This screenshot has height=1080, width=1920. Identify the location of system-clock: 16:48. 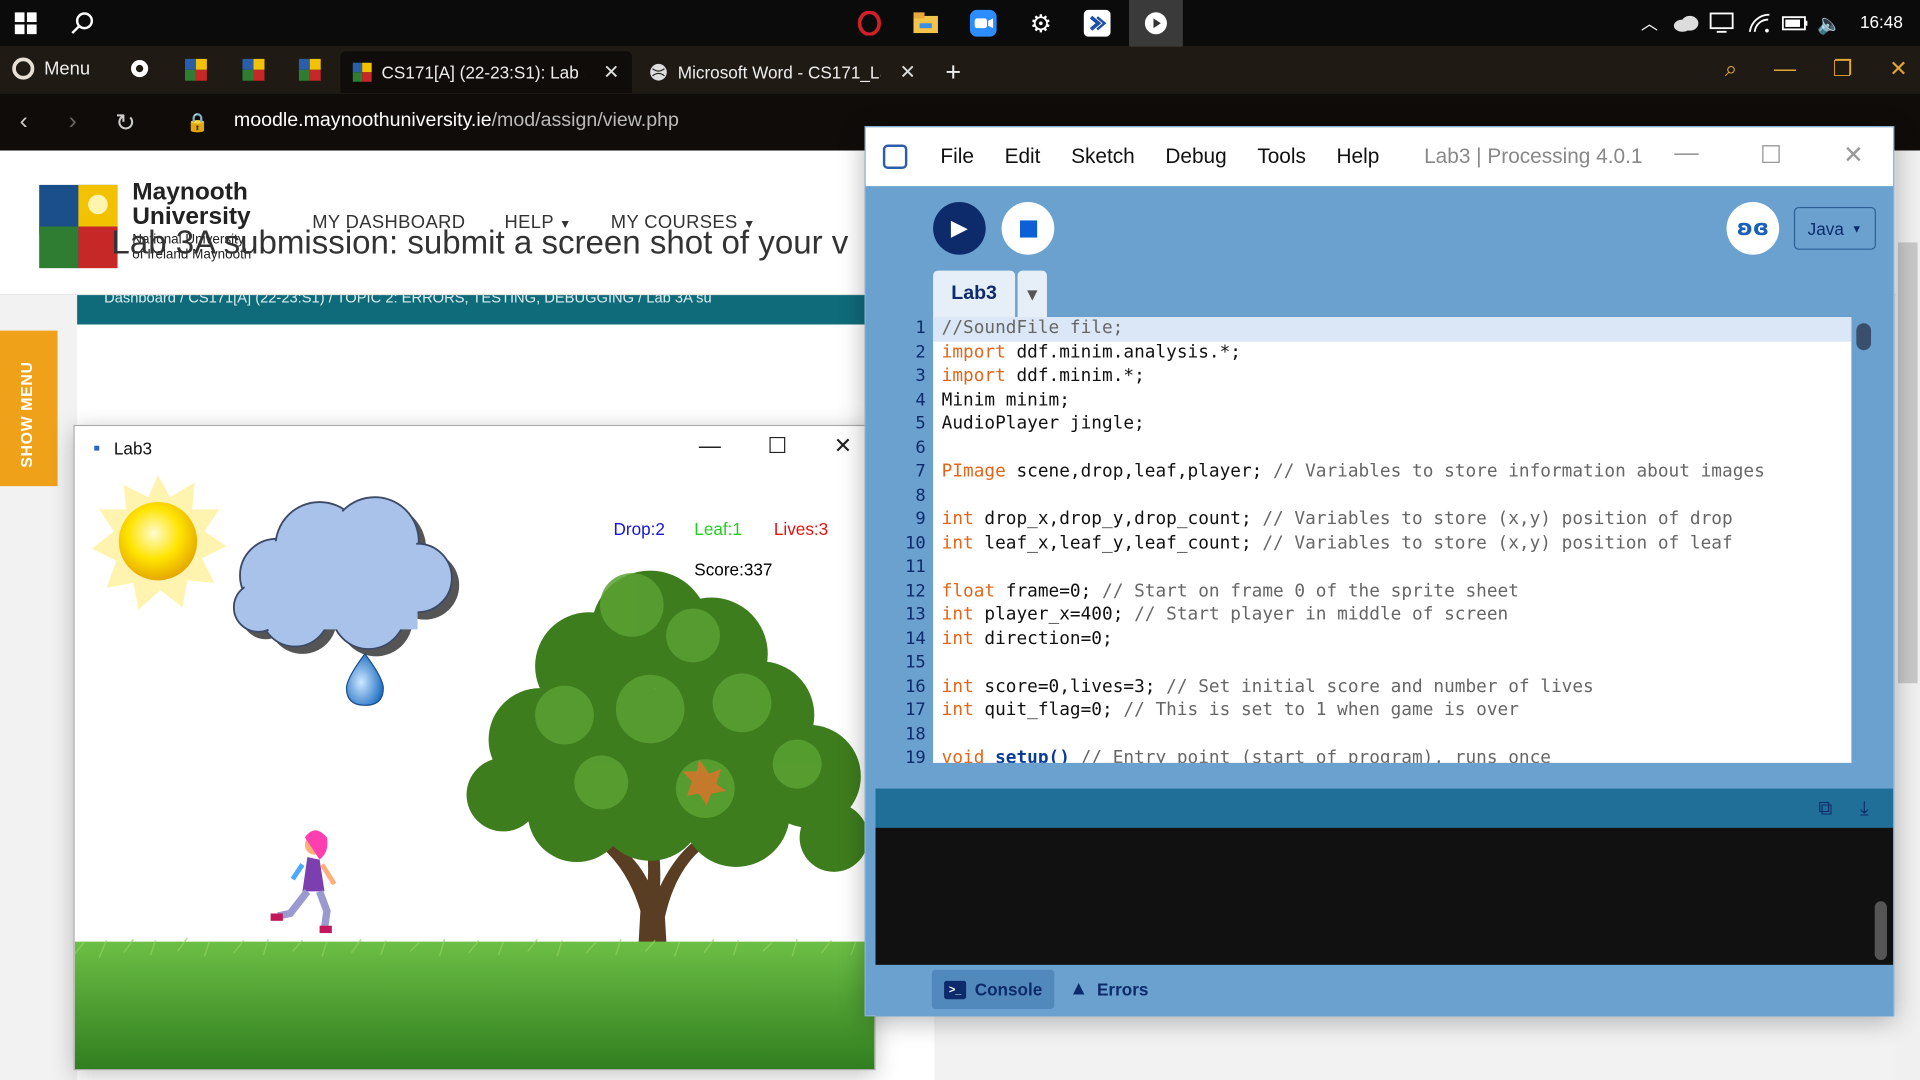
(1881, 22).